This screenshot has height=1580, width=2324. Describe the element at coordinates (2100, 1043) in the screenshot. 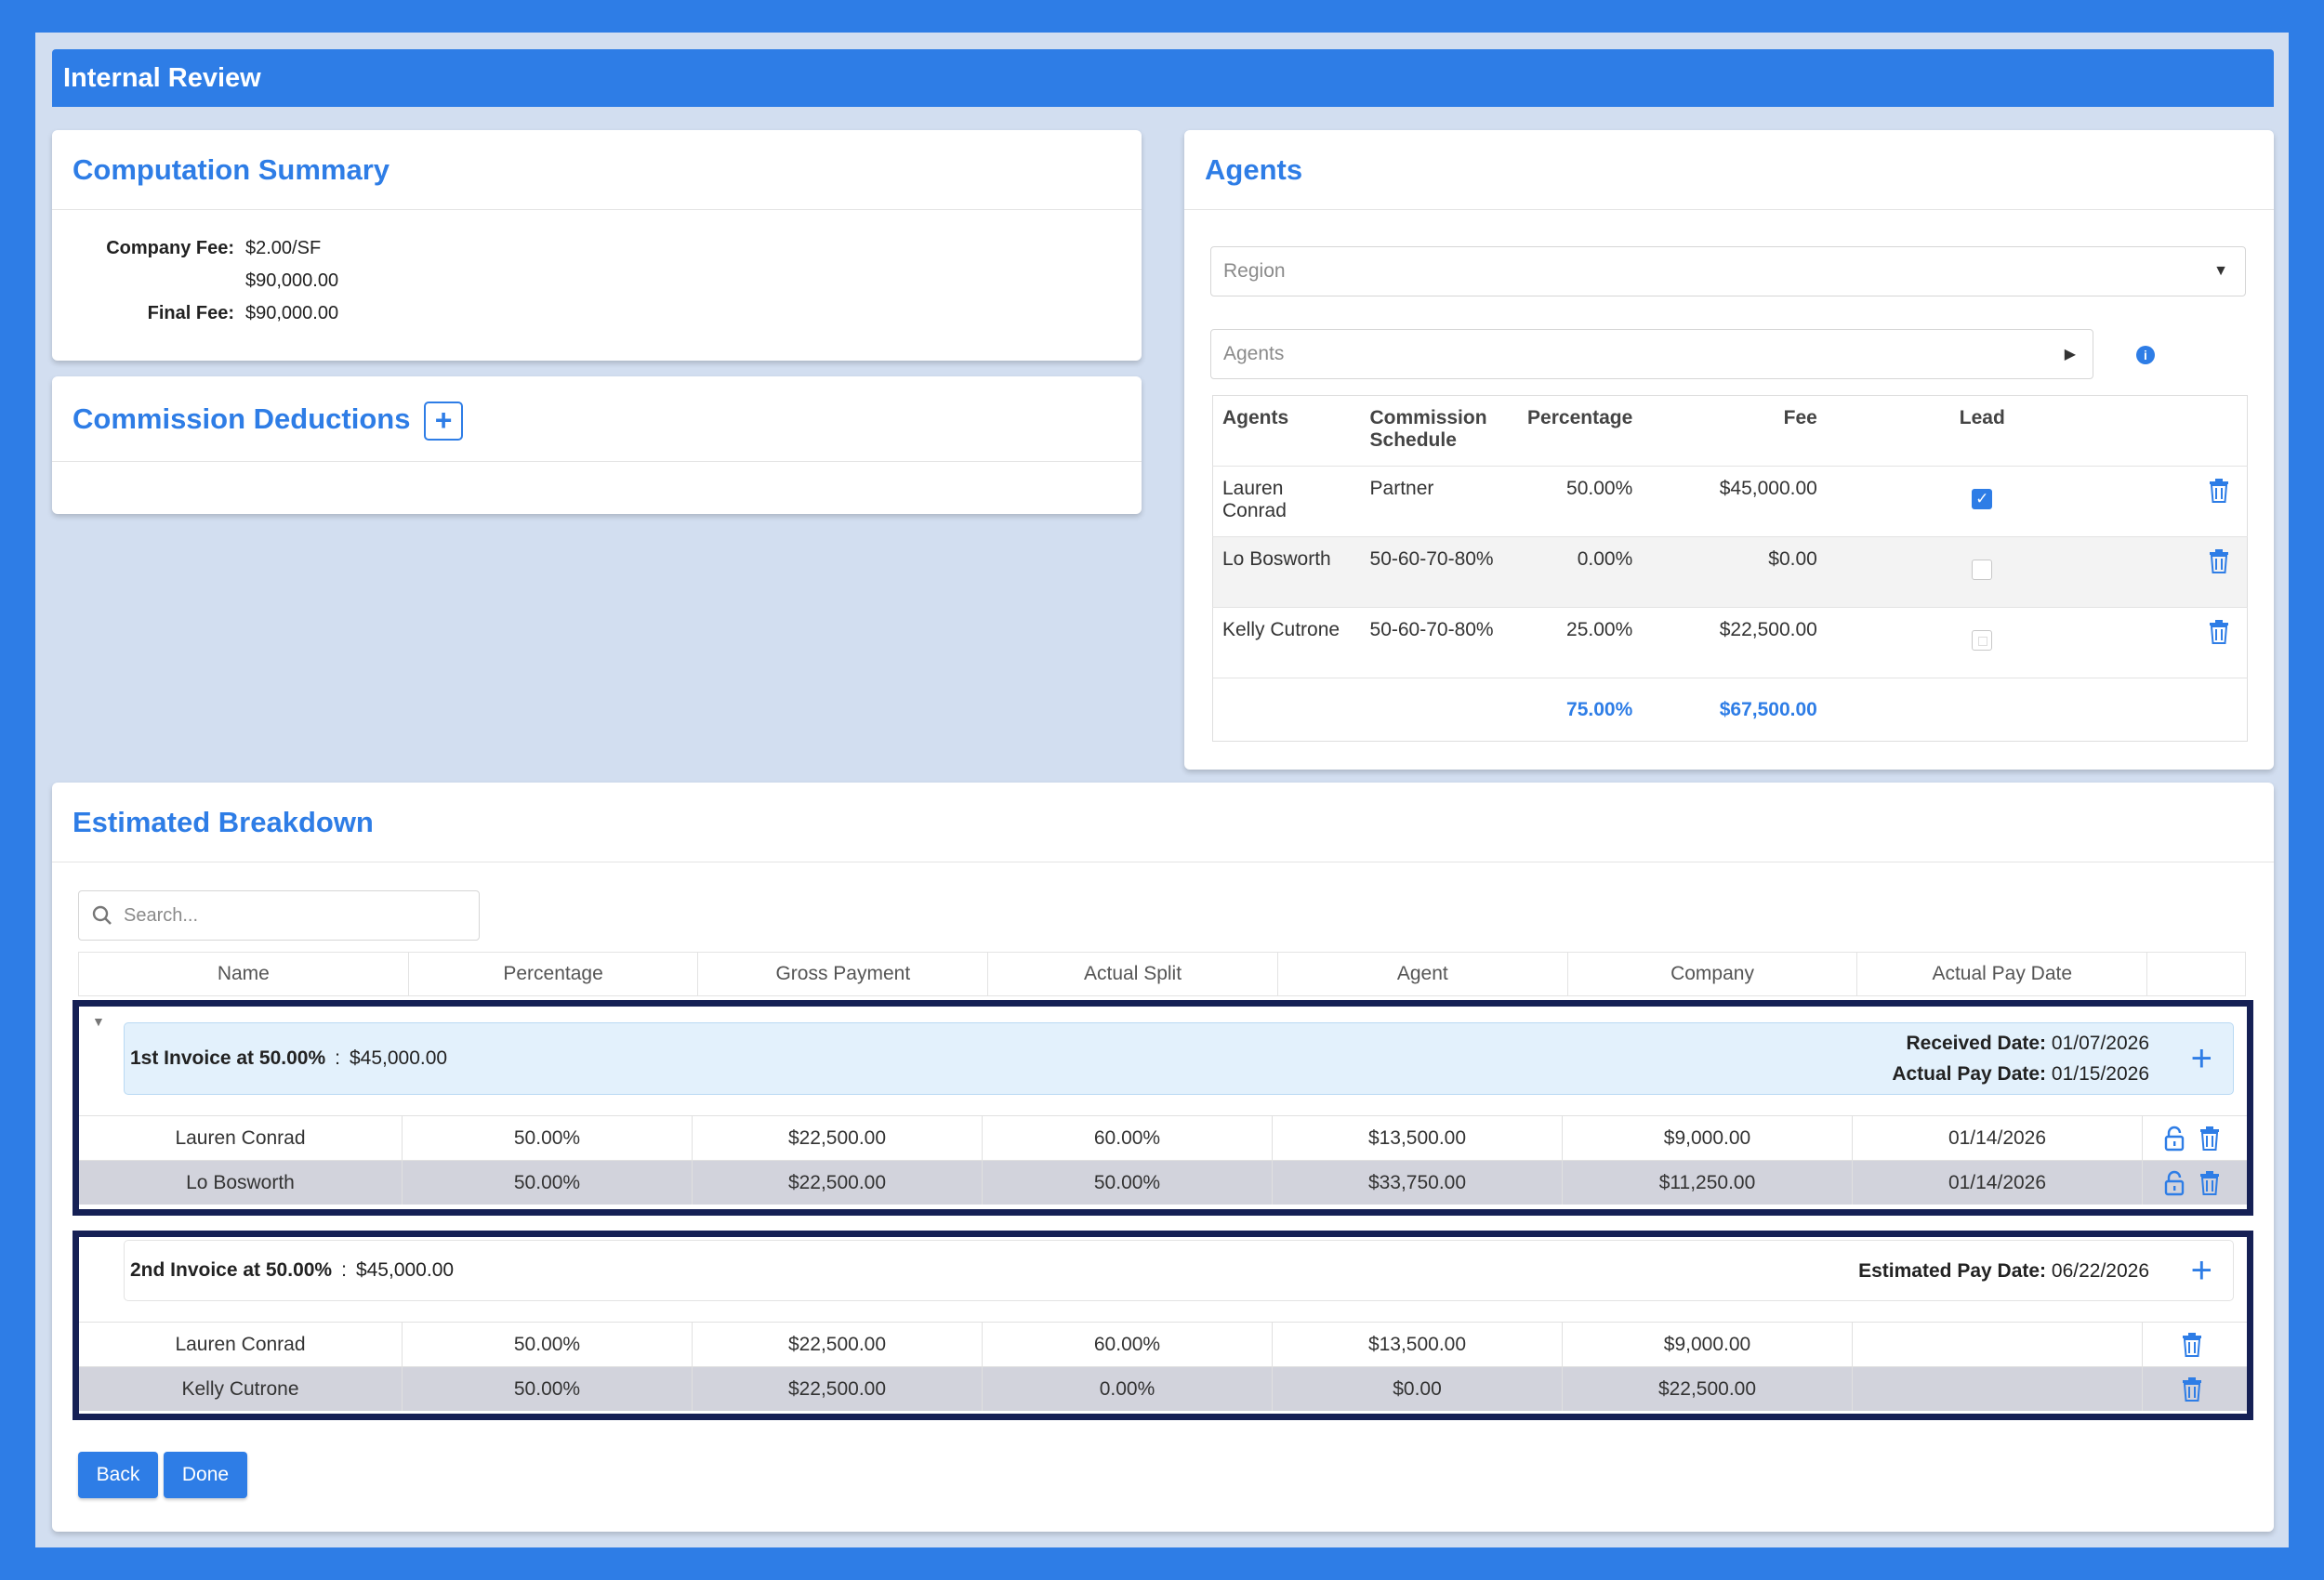

I see `received-date: 01/07/2026` at that location.